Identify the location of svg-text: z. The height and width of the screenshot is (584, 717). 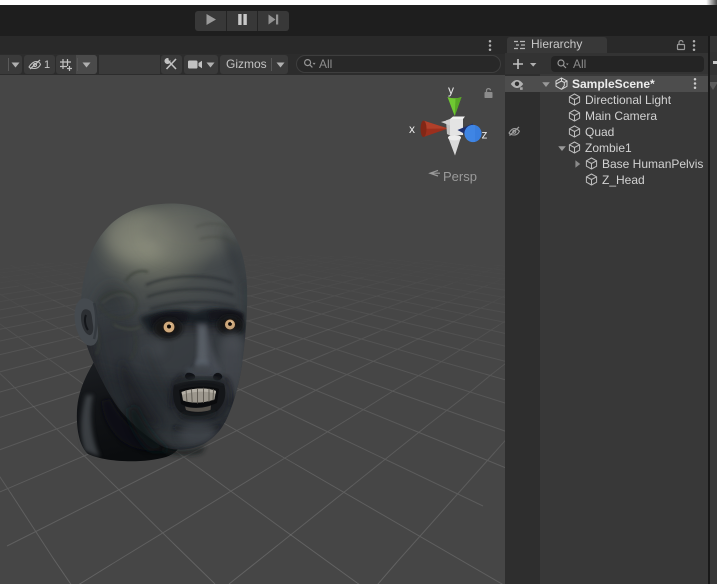
(485, 135).